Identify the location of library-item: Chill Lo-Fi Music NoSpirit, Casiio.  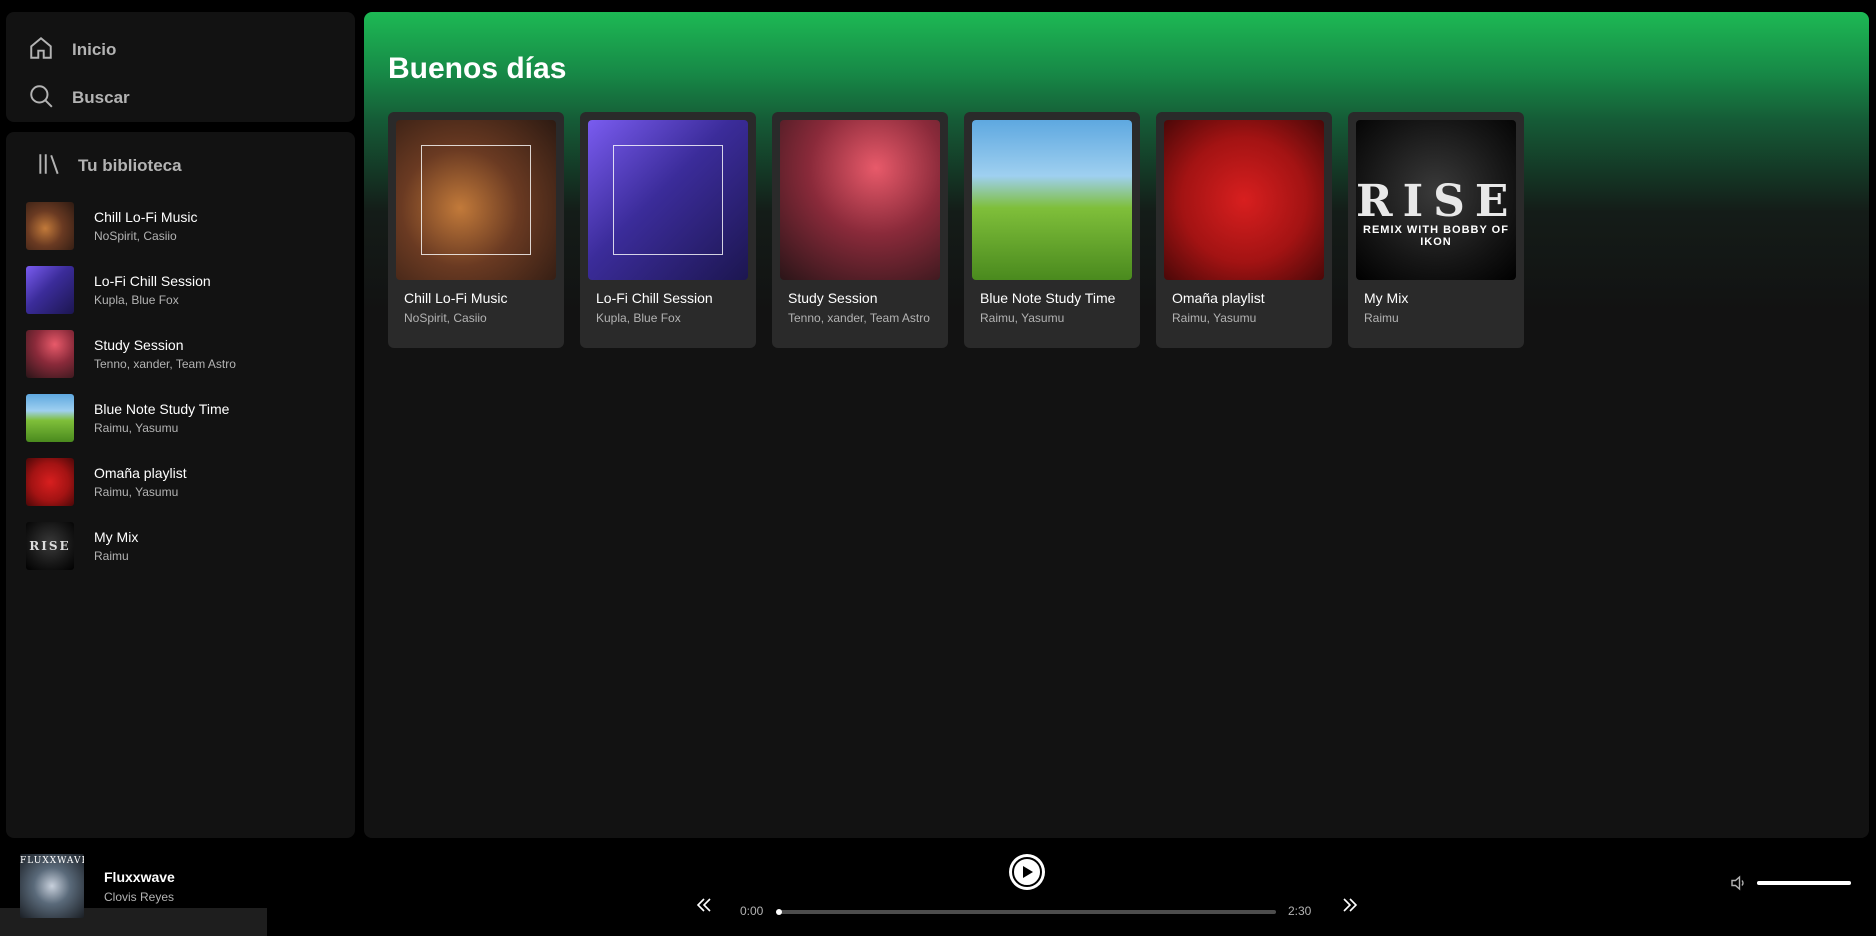
(180, 226).